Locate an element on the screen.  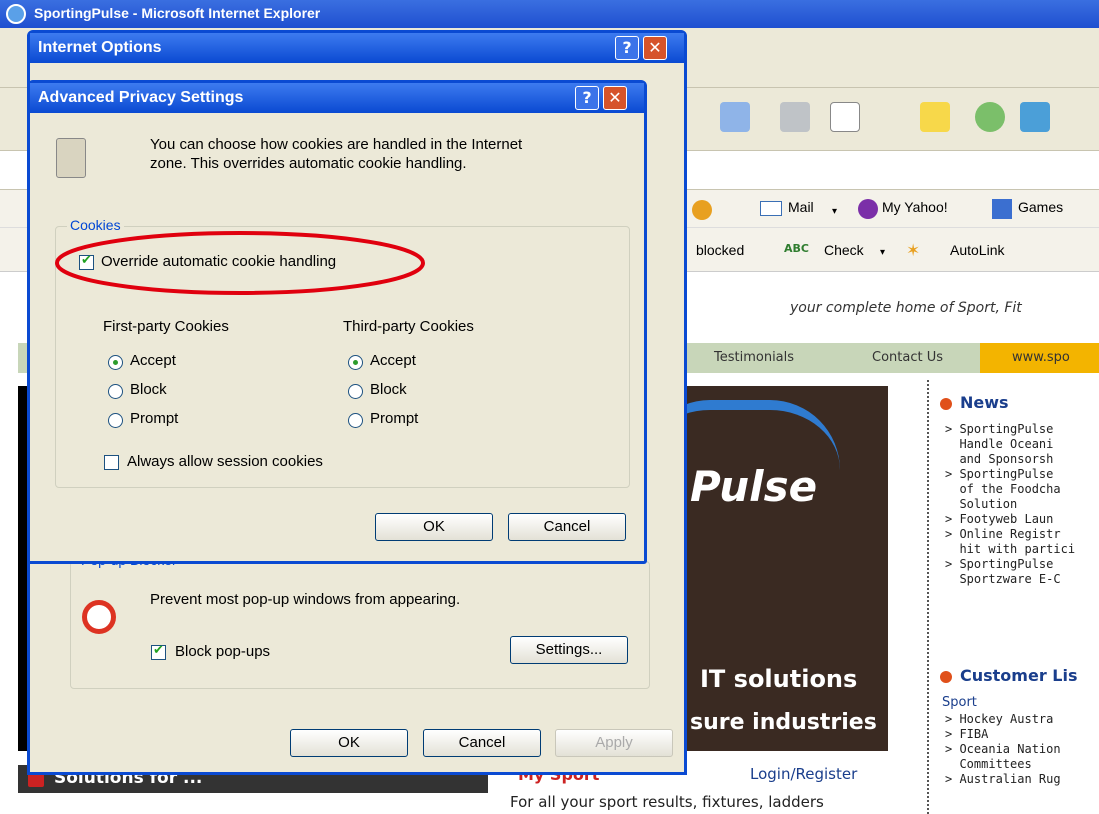
nav-contact-us: Contact Us is located at coordinates (907, 358).